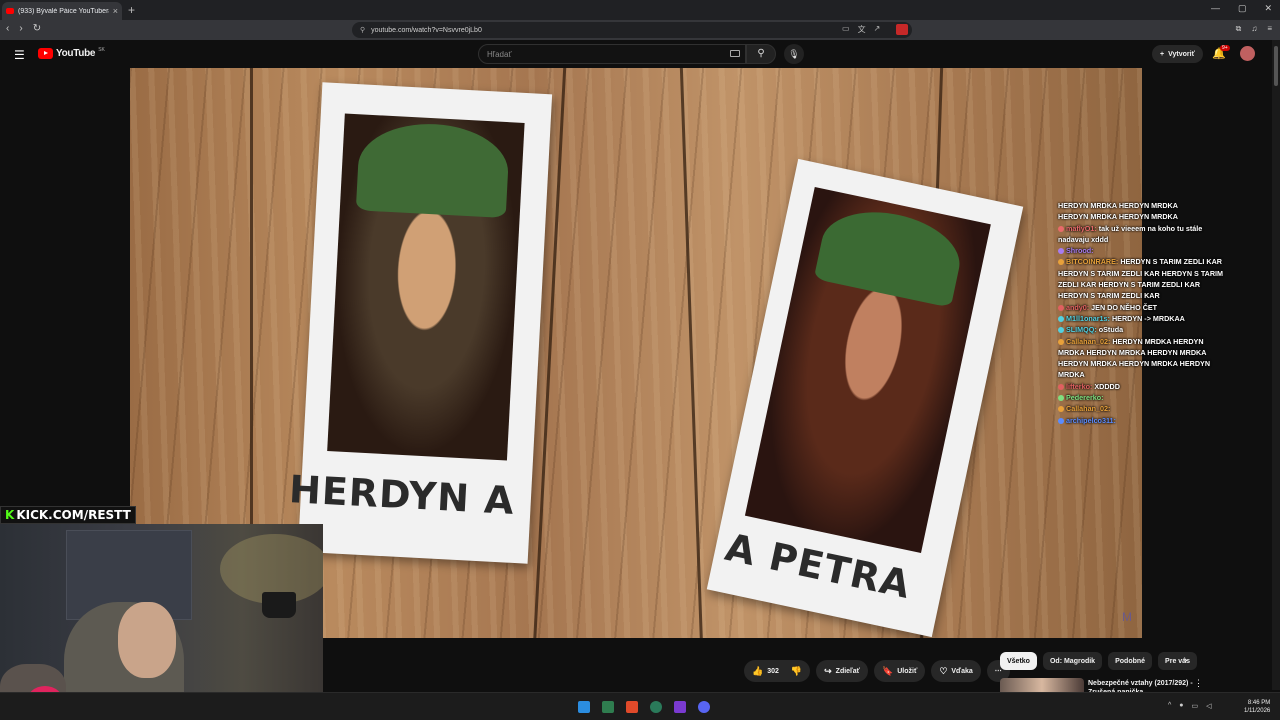 This screenshot has height=720, width=1280. What do you see at coordinates (735, 53) in the screenshot?
I see `keyboard-icon` at bounding box center [735, 53].